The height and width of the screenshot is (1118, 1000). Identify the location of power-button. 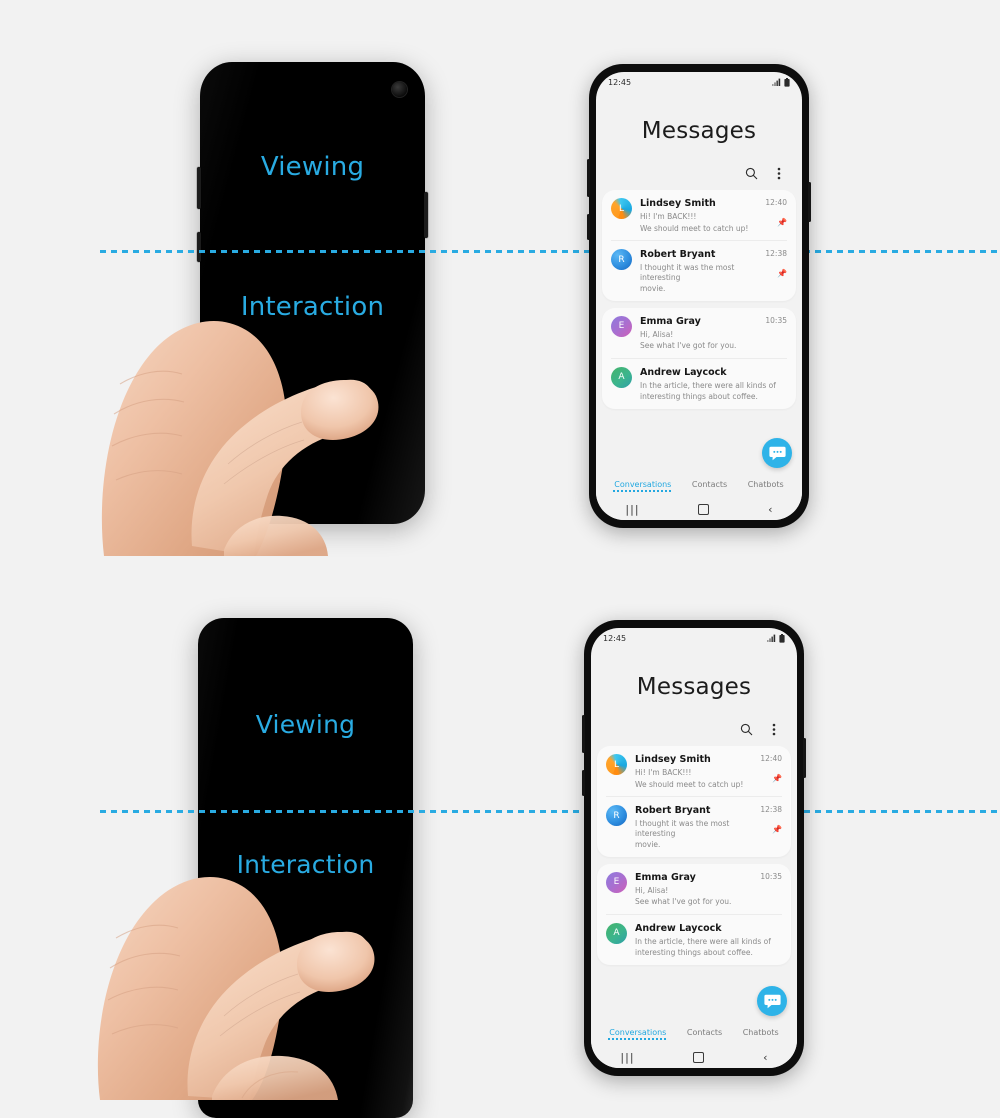
(426, 215).